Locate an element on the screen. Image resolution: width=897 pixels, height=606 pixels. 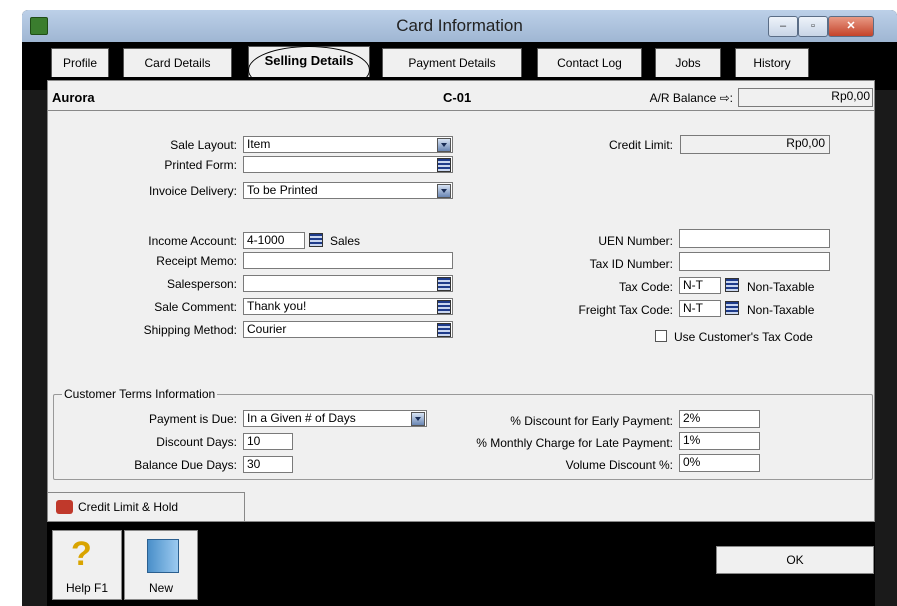
printed-form-field is located at coordinates (348, 164).